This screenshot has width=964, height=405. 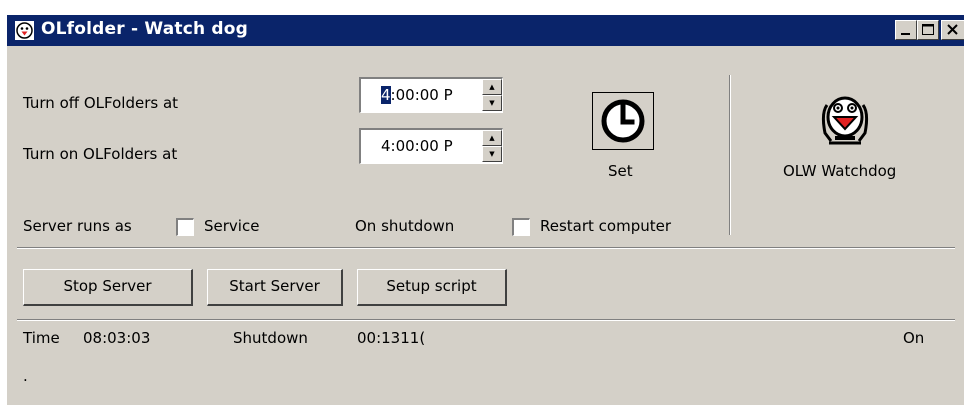 I want to click on turn-on-time-picker: 4:00:00 P ▲ ▼, so click(x=431, y=146).